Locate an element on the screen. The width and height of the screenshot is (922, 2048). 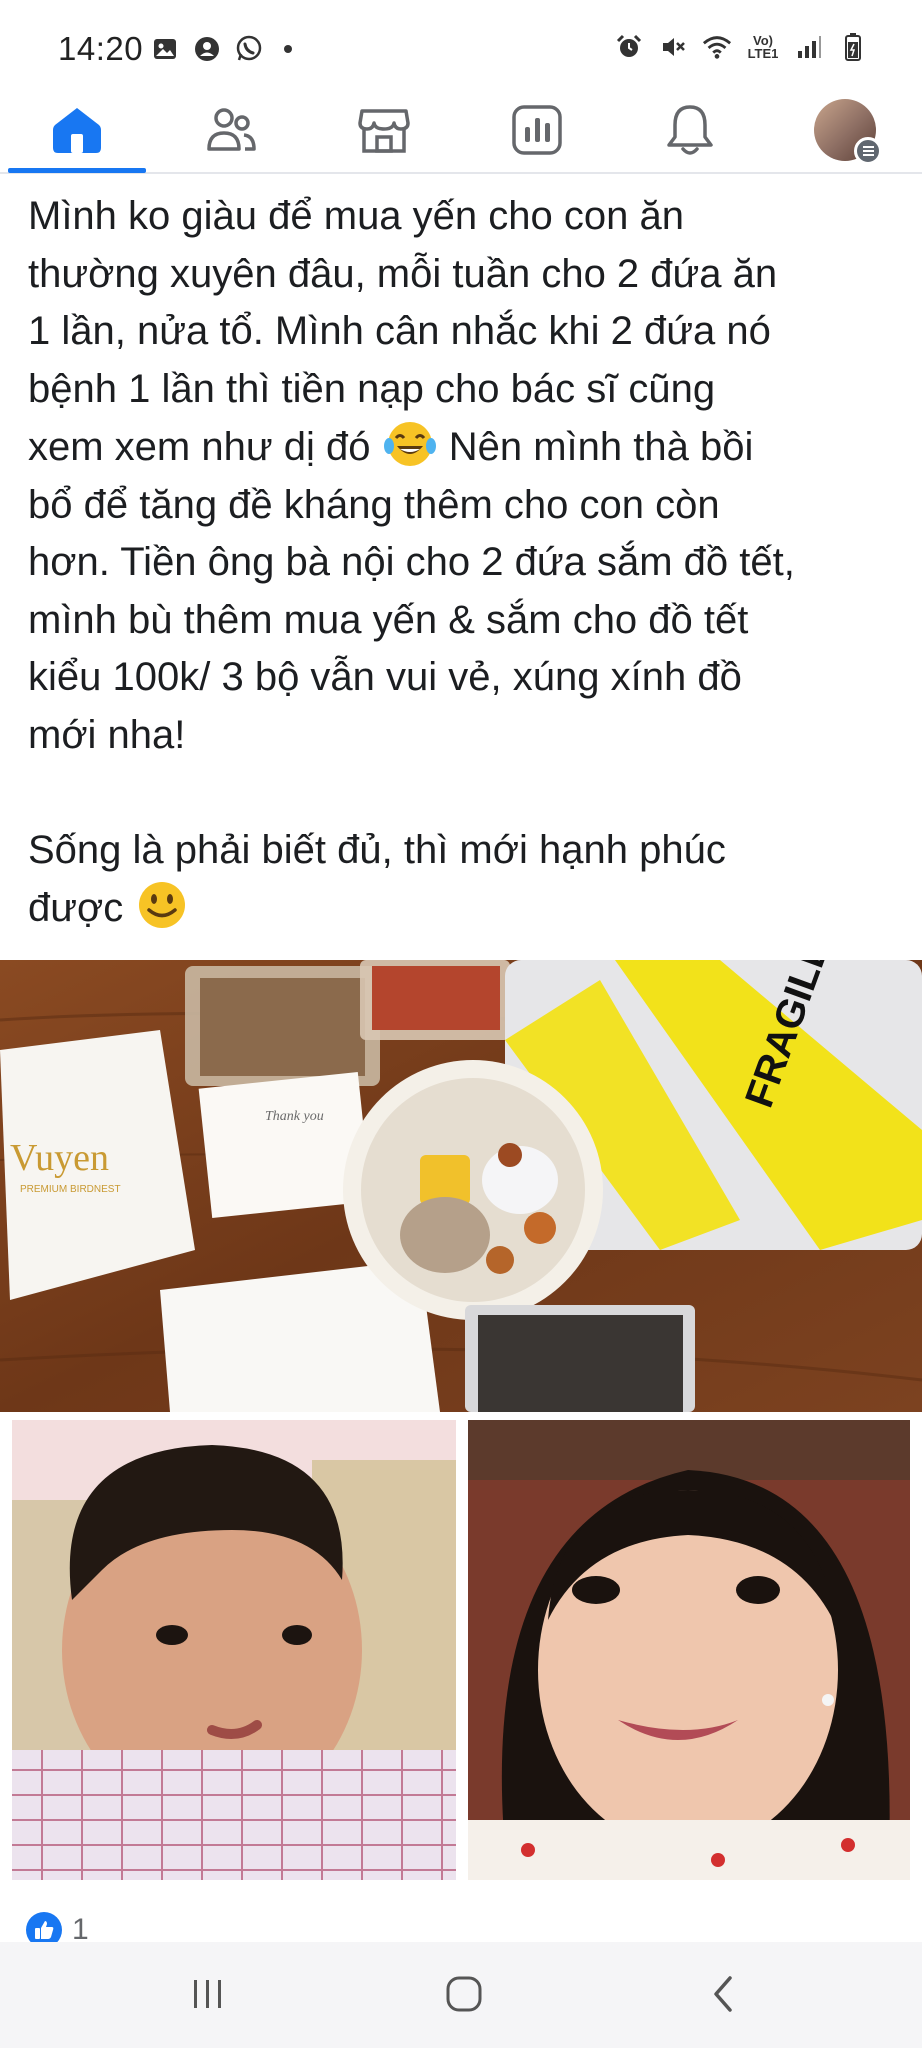
post-photo-boy is located at coordinates (234, 1650).